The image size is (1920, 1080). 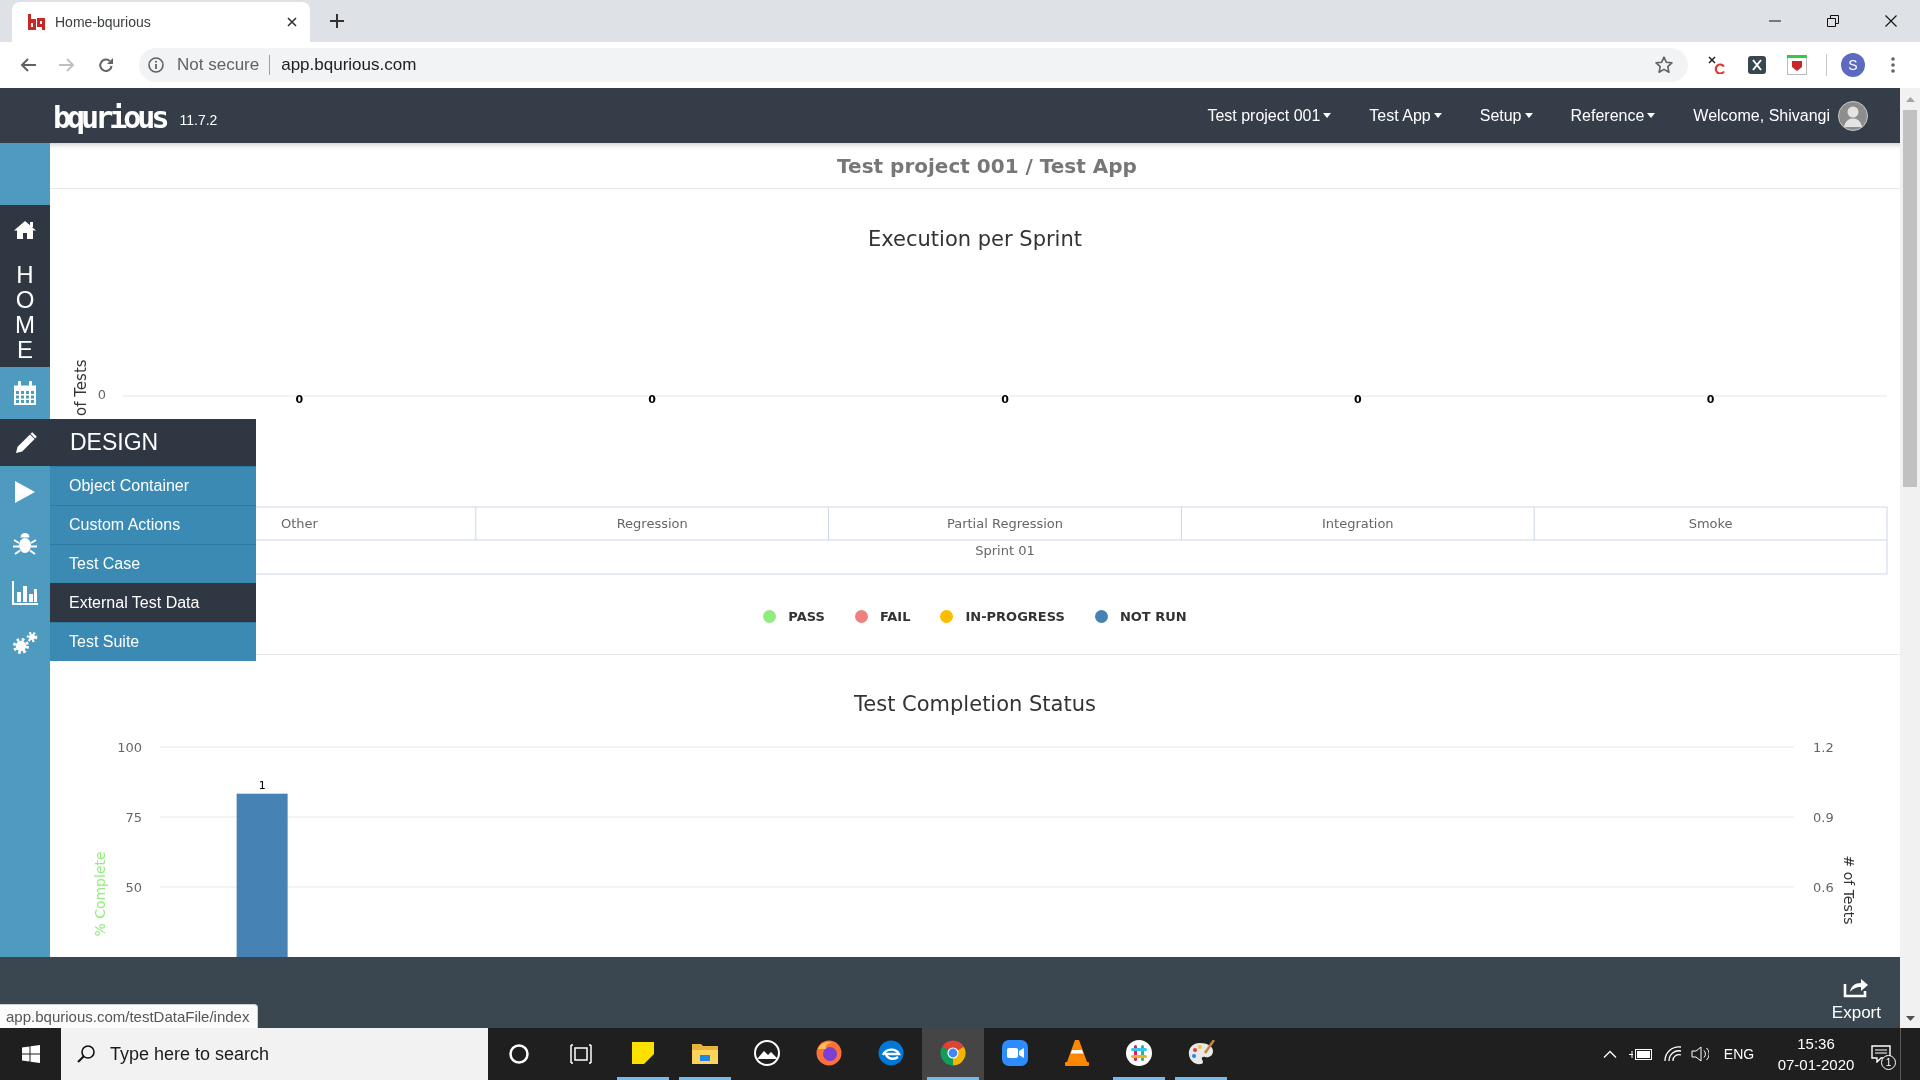 What do you see at coordinates (1673, 1054) in the screenshot?
I see `wifi-icon` at bounding box center [1673, 1054].